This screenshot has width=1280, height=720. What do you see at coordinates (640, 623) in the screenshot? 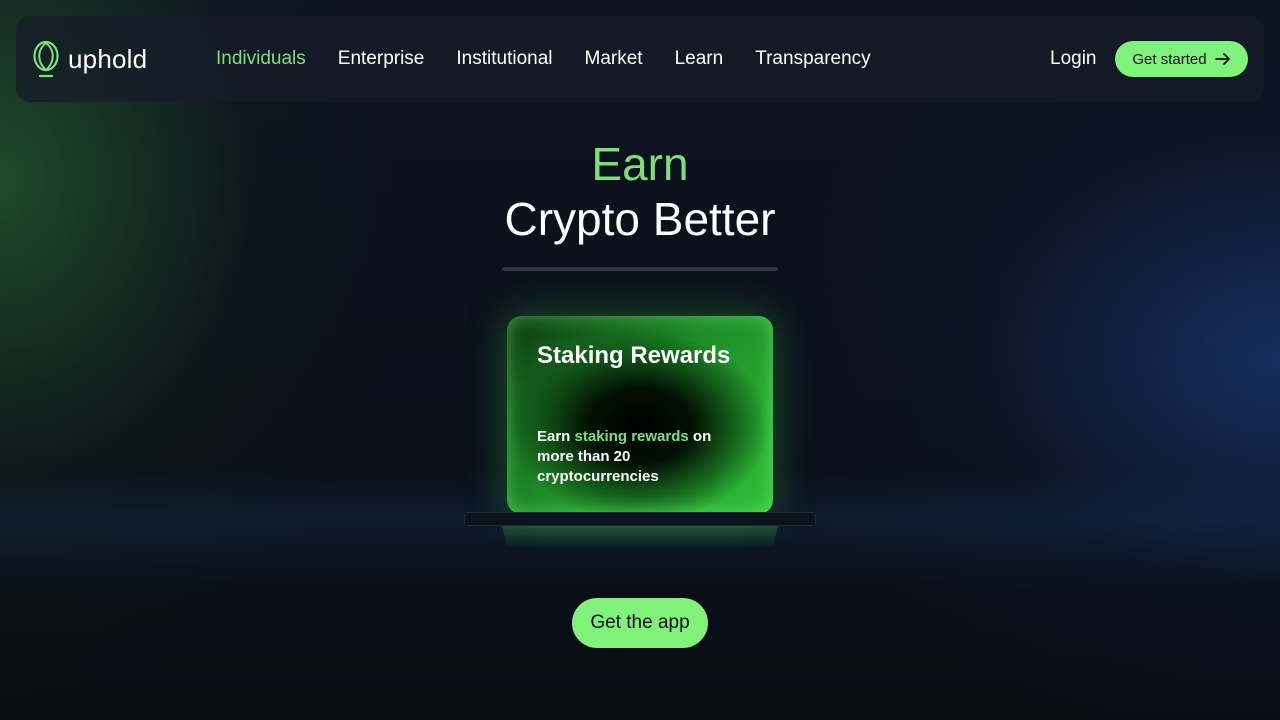
I see `get-the-app-button: Get the app` at bounding box center [640, 623].